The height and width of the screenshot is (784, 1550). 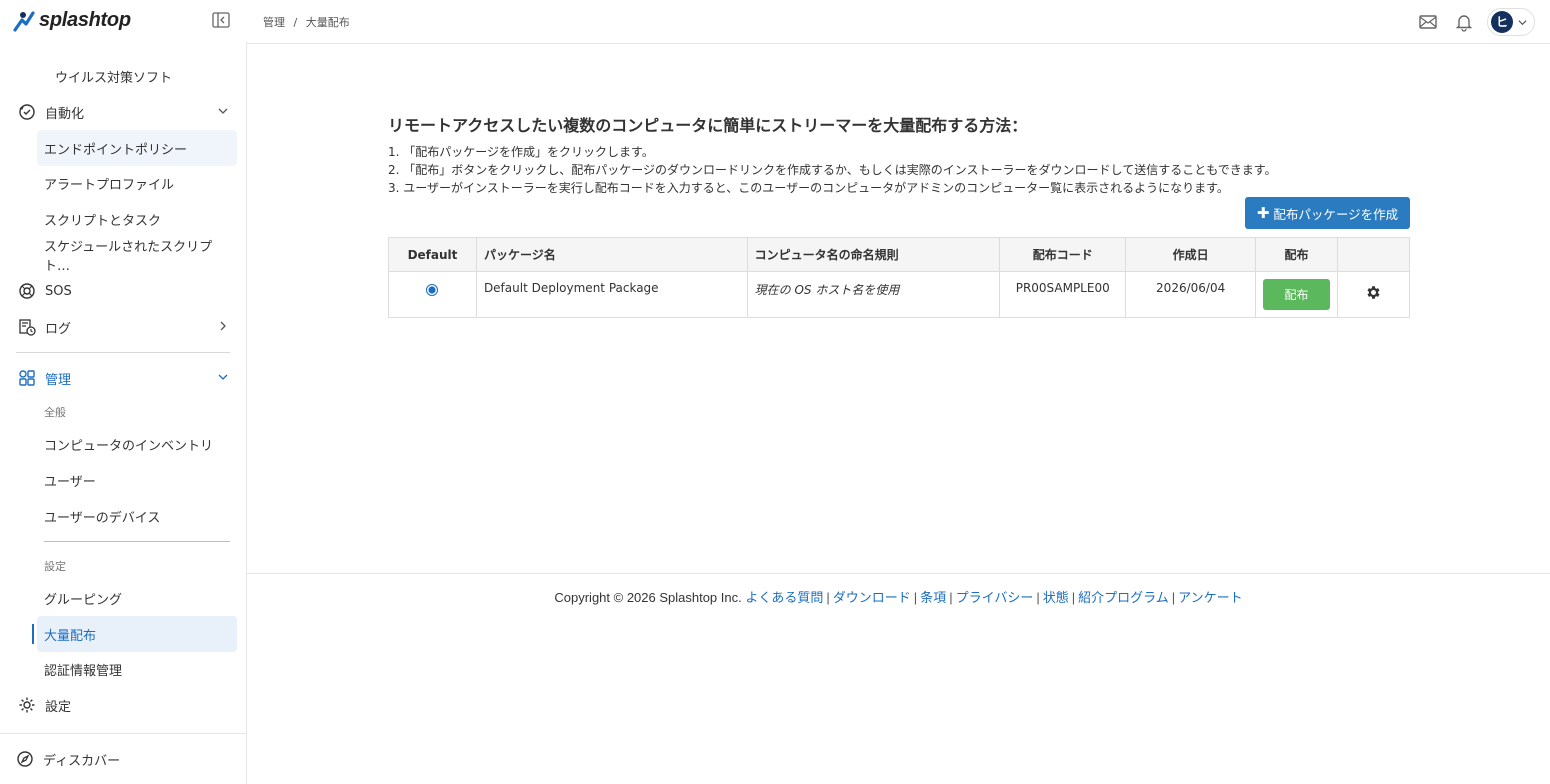 I want to click on sidebar-item-antivirus: ウイルス対策ソフト, so click(x=123, y=76).